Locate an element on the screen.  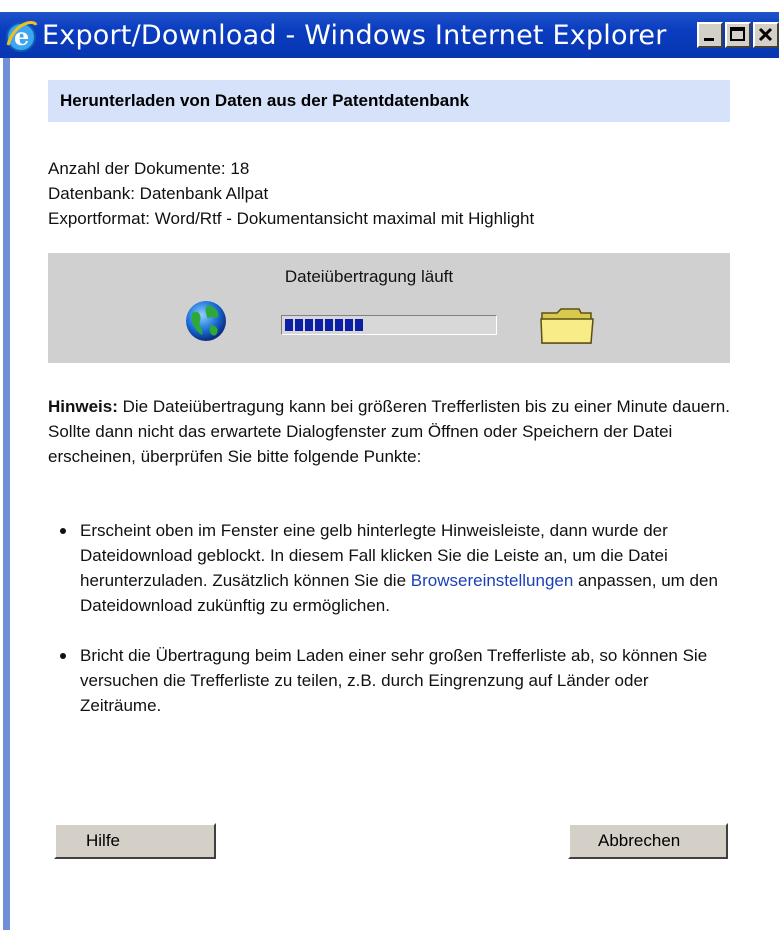
progress-label: Dateiübertragung läuft is located at coordinates (369, 276).